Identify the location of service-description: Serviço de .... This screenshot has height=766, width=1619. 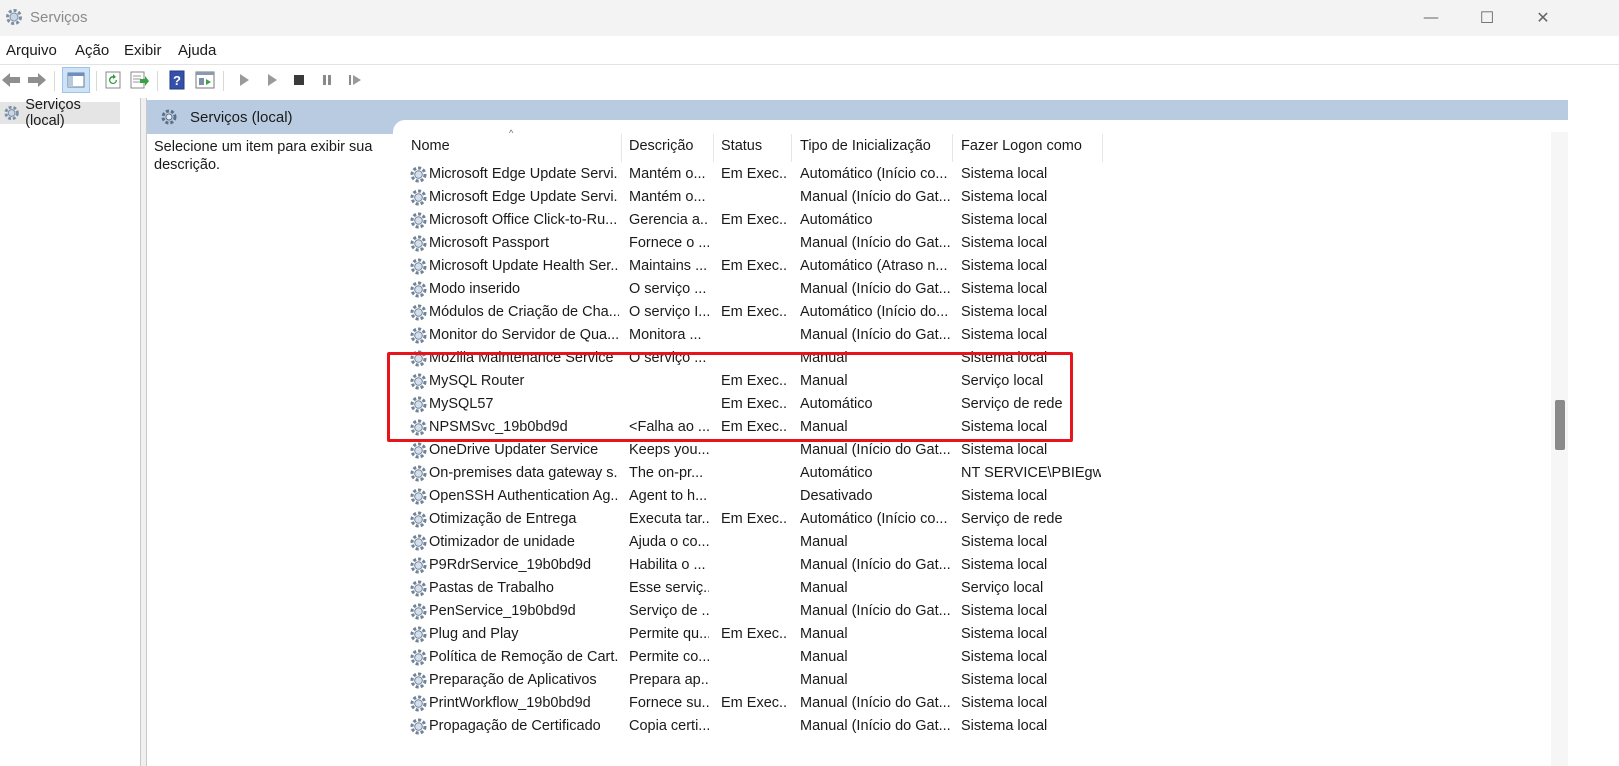
(669, 611).